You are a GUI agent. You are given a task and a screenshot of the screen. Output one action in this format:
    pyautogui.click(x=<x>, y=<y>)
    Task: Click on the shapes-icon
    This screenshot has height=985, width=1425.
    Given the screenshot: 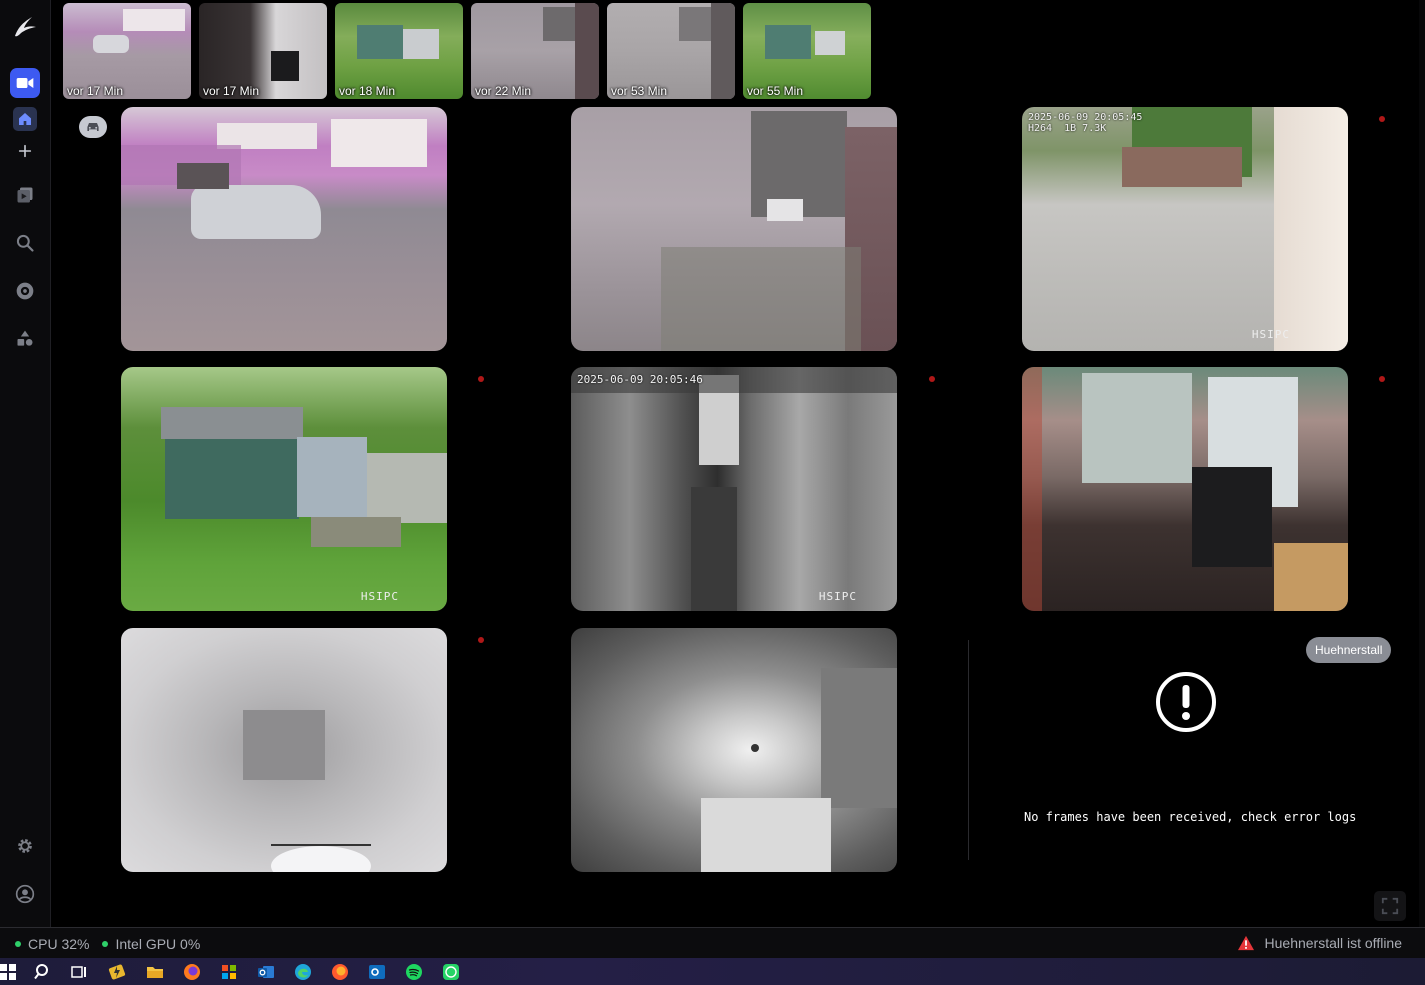 What is the action you would take?
    pyautogui.click(x=25, y=338)
    